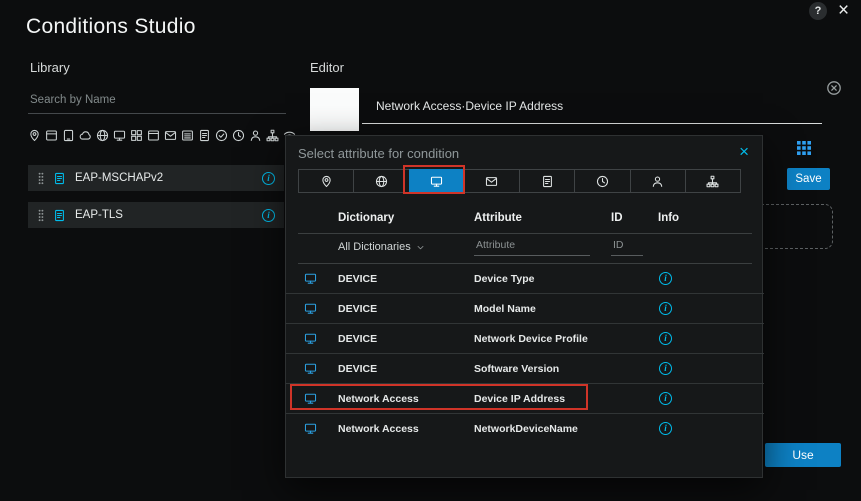 This screenshot has height=501, width=861. I want to click on dictionary-filter-dropdown: All Dictionaries, so click(381, 247).